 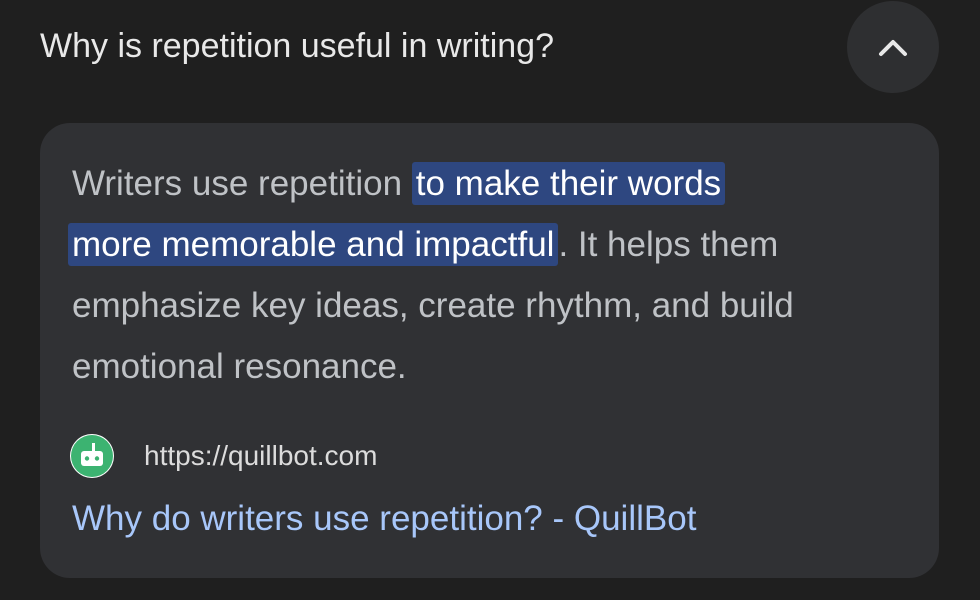 I want to click on collapse-button, so click(x=893, y=47).